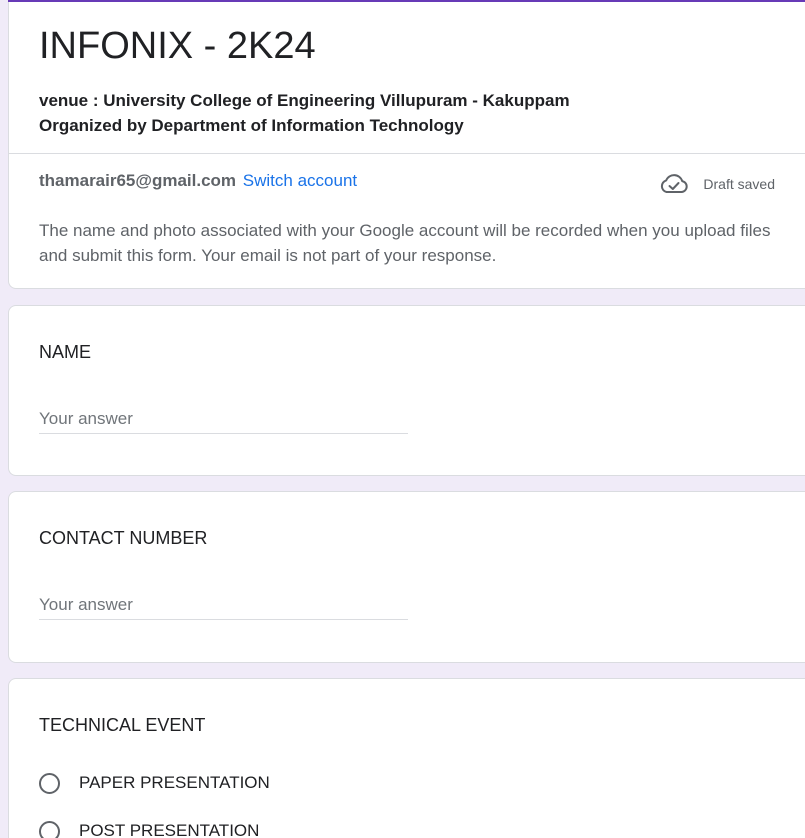  Describe the element at coordinates (123, 538) in the screenshot. I see `question-title-contact: CONTACT NUMBER` at that location.